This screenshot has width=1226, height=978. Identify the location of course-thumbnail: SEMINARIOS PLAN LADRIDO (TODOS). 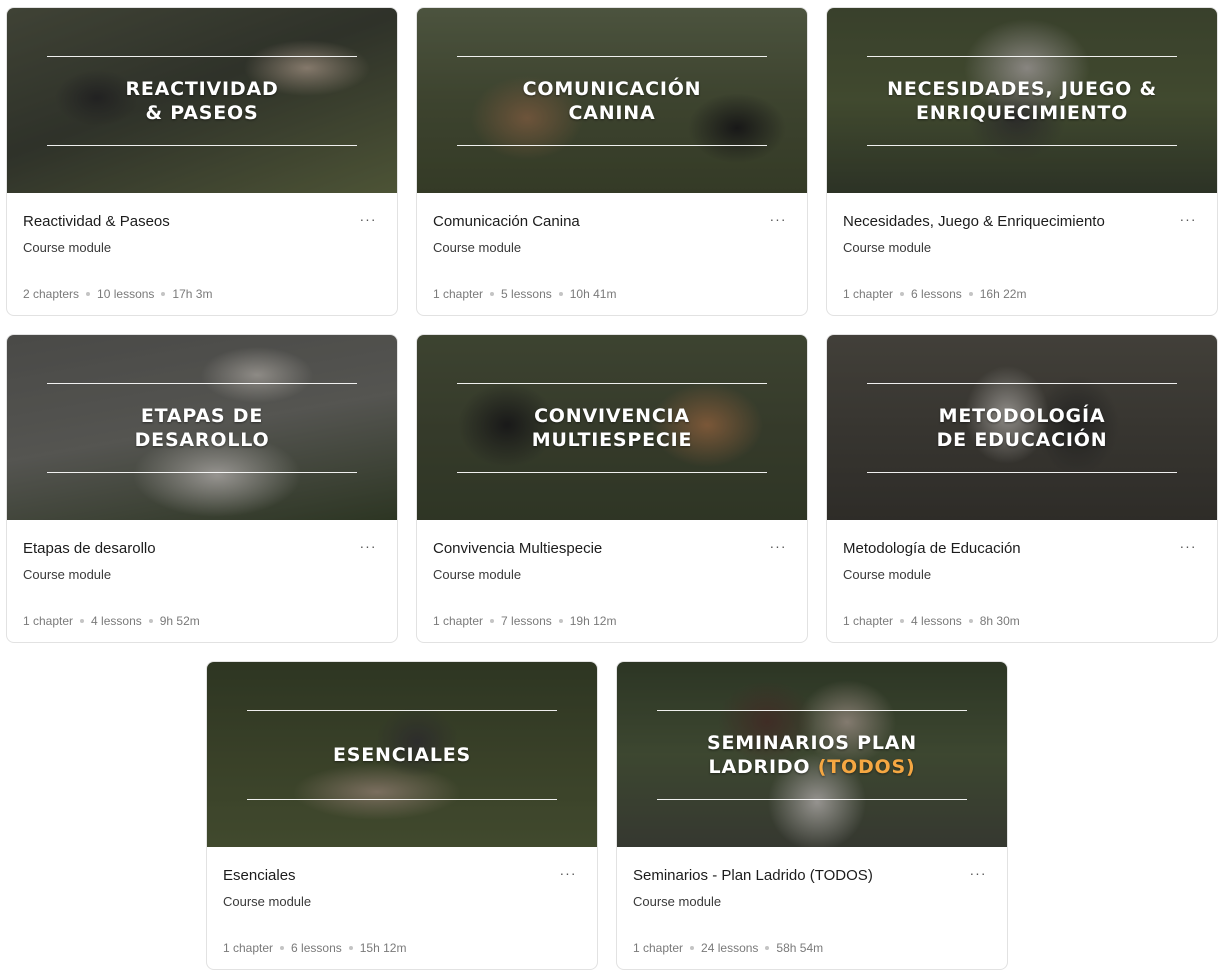
(812, 754).